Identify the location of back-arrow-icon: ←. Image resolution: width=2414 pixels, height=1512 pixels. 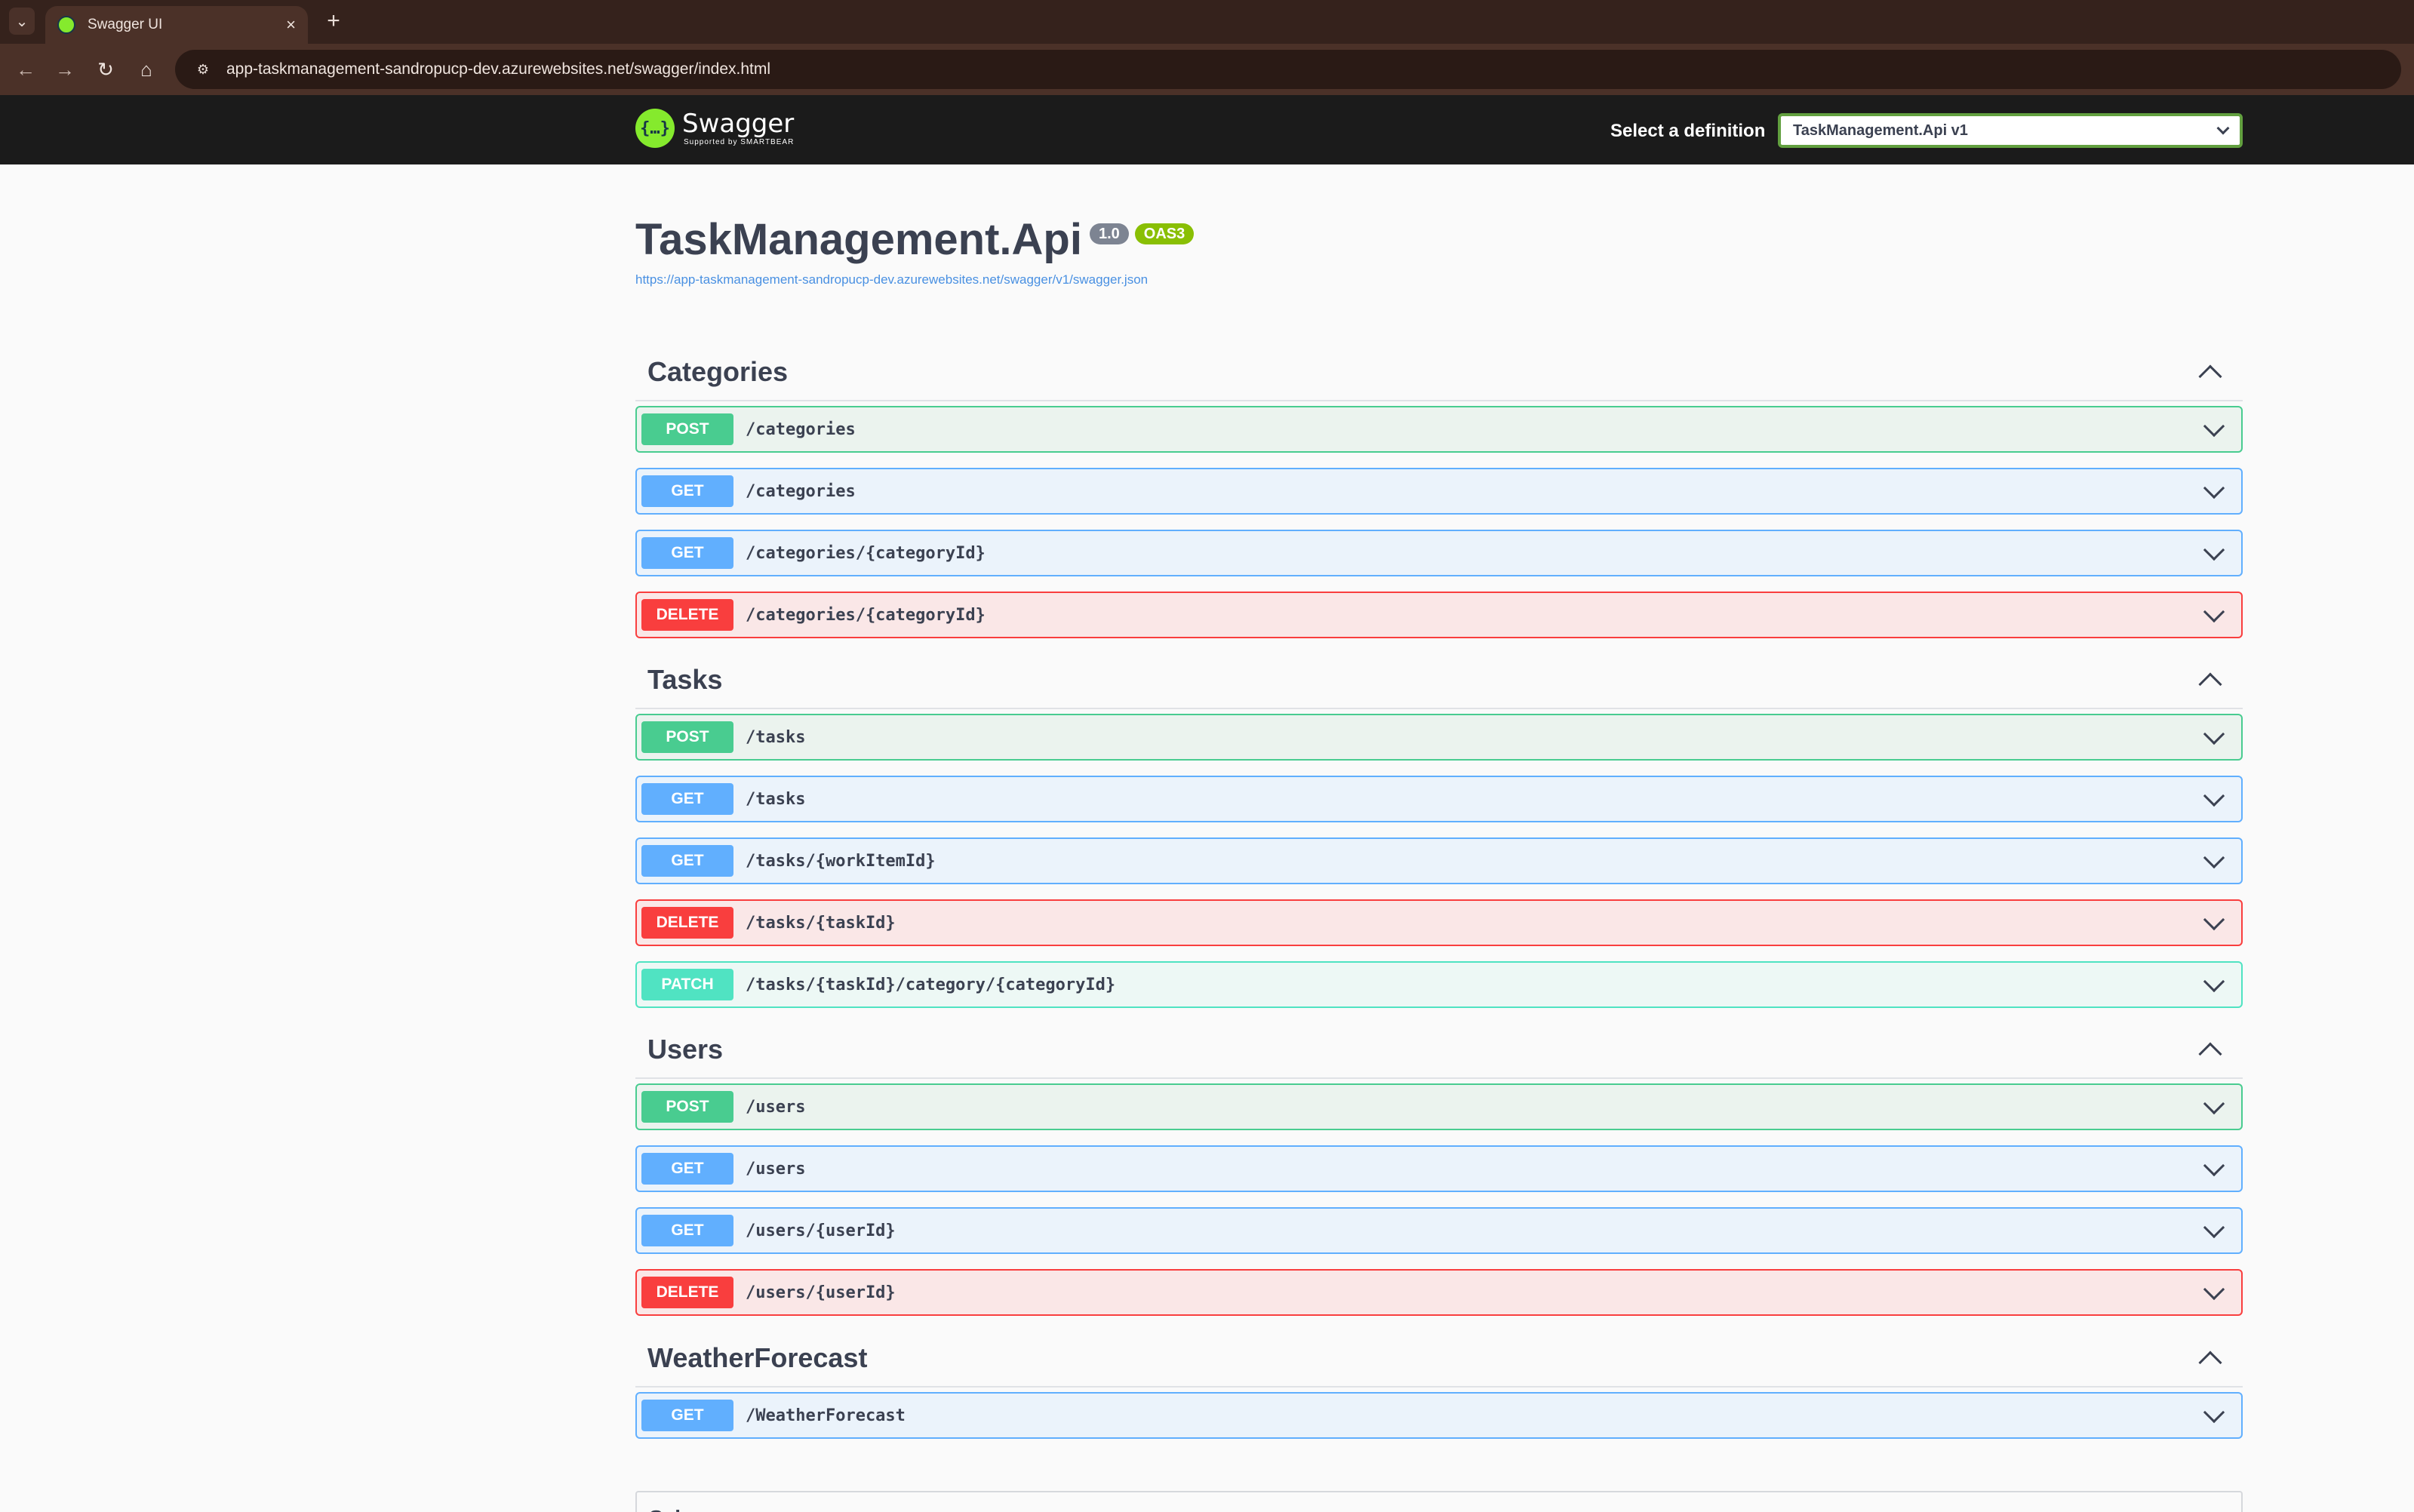
(25, 69).